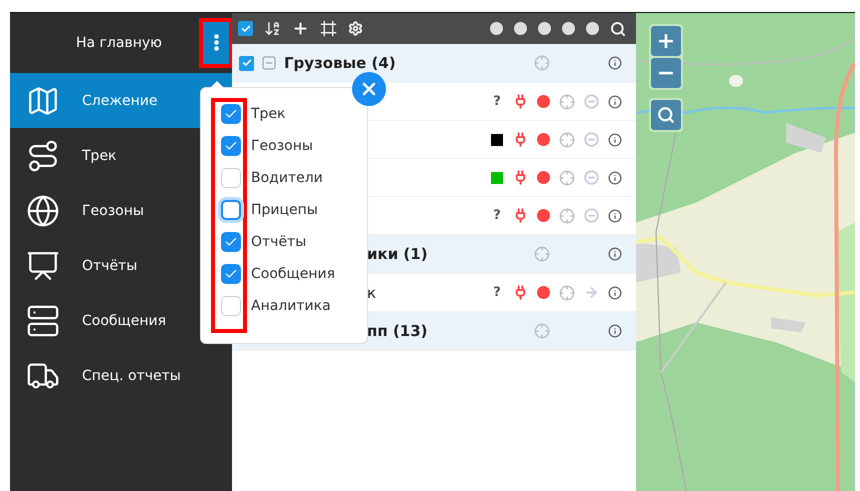 The height and width of the screenshot is (491, 860). I want to click on zoom-button: −, so click(666, 73).